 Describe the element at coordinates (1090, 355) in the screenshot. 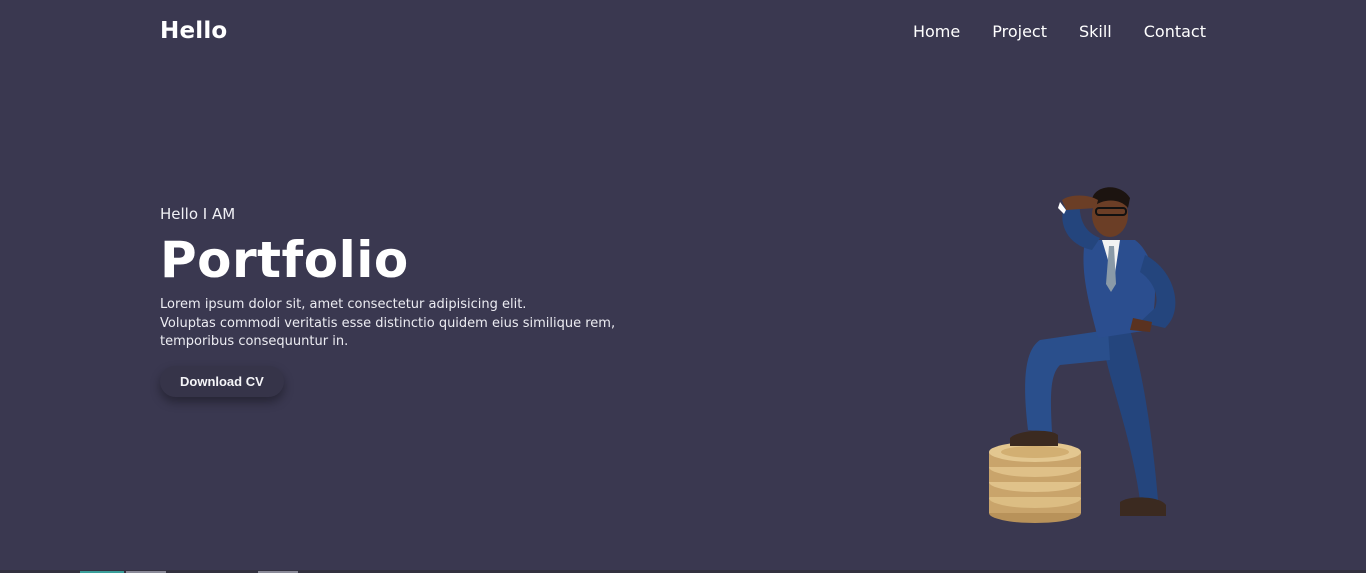

I see `businessman-on-coins-icon` at that location.